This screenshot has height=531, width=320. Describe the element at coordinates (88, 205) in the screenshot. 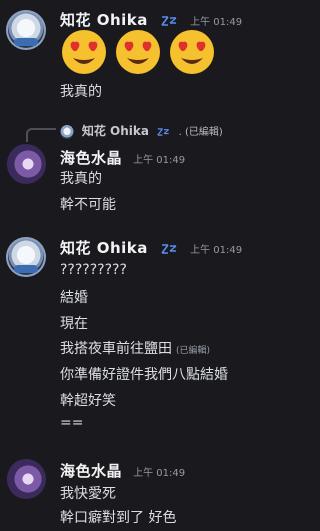

I see `message-text: 幹不可能` at that location.